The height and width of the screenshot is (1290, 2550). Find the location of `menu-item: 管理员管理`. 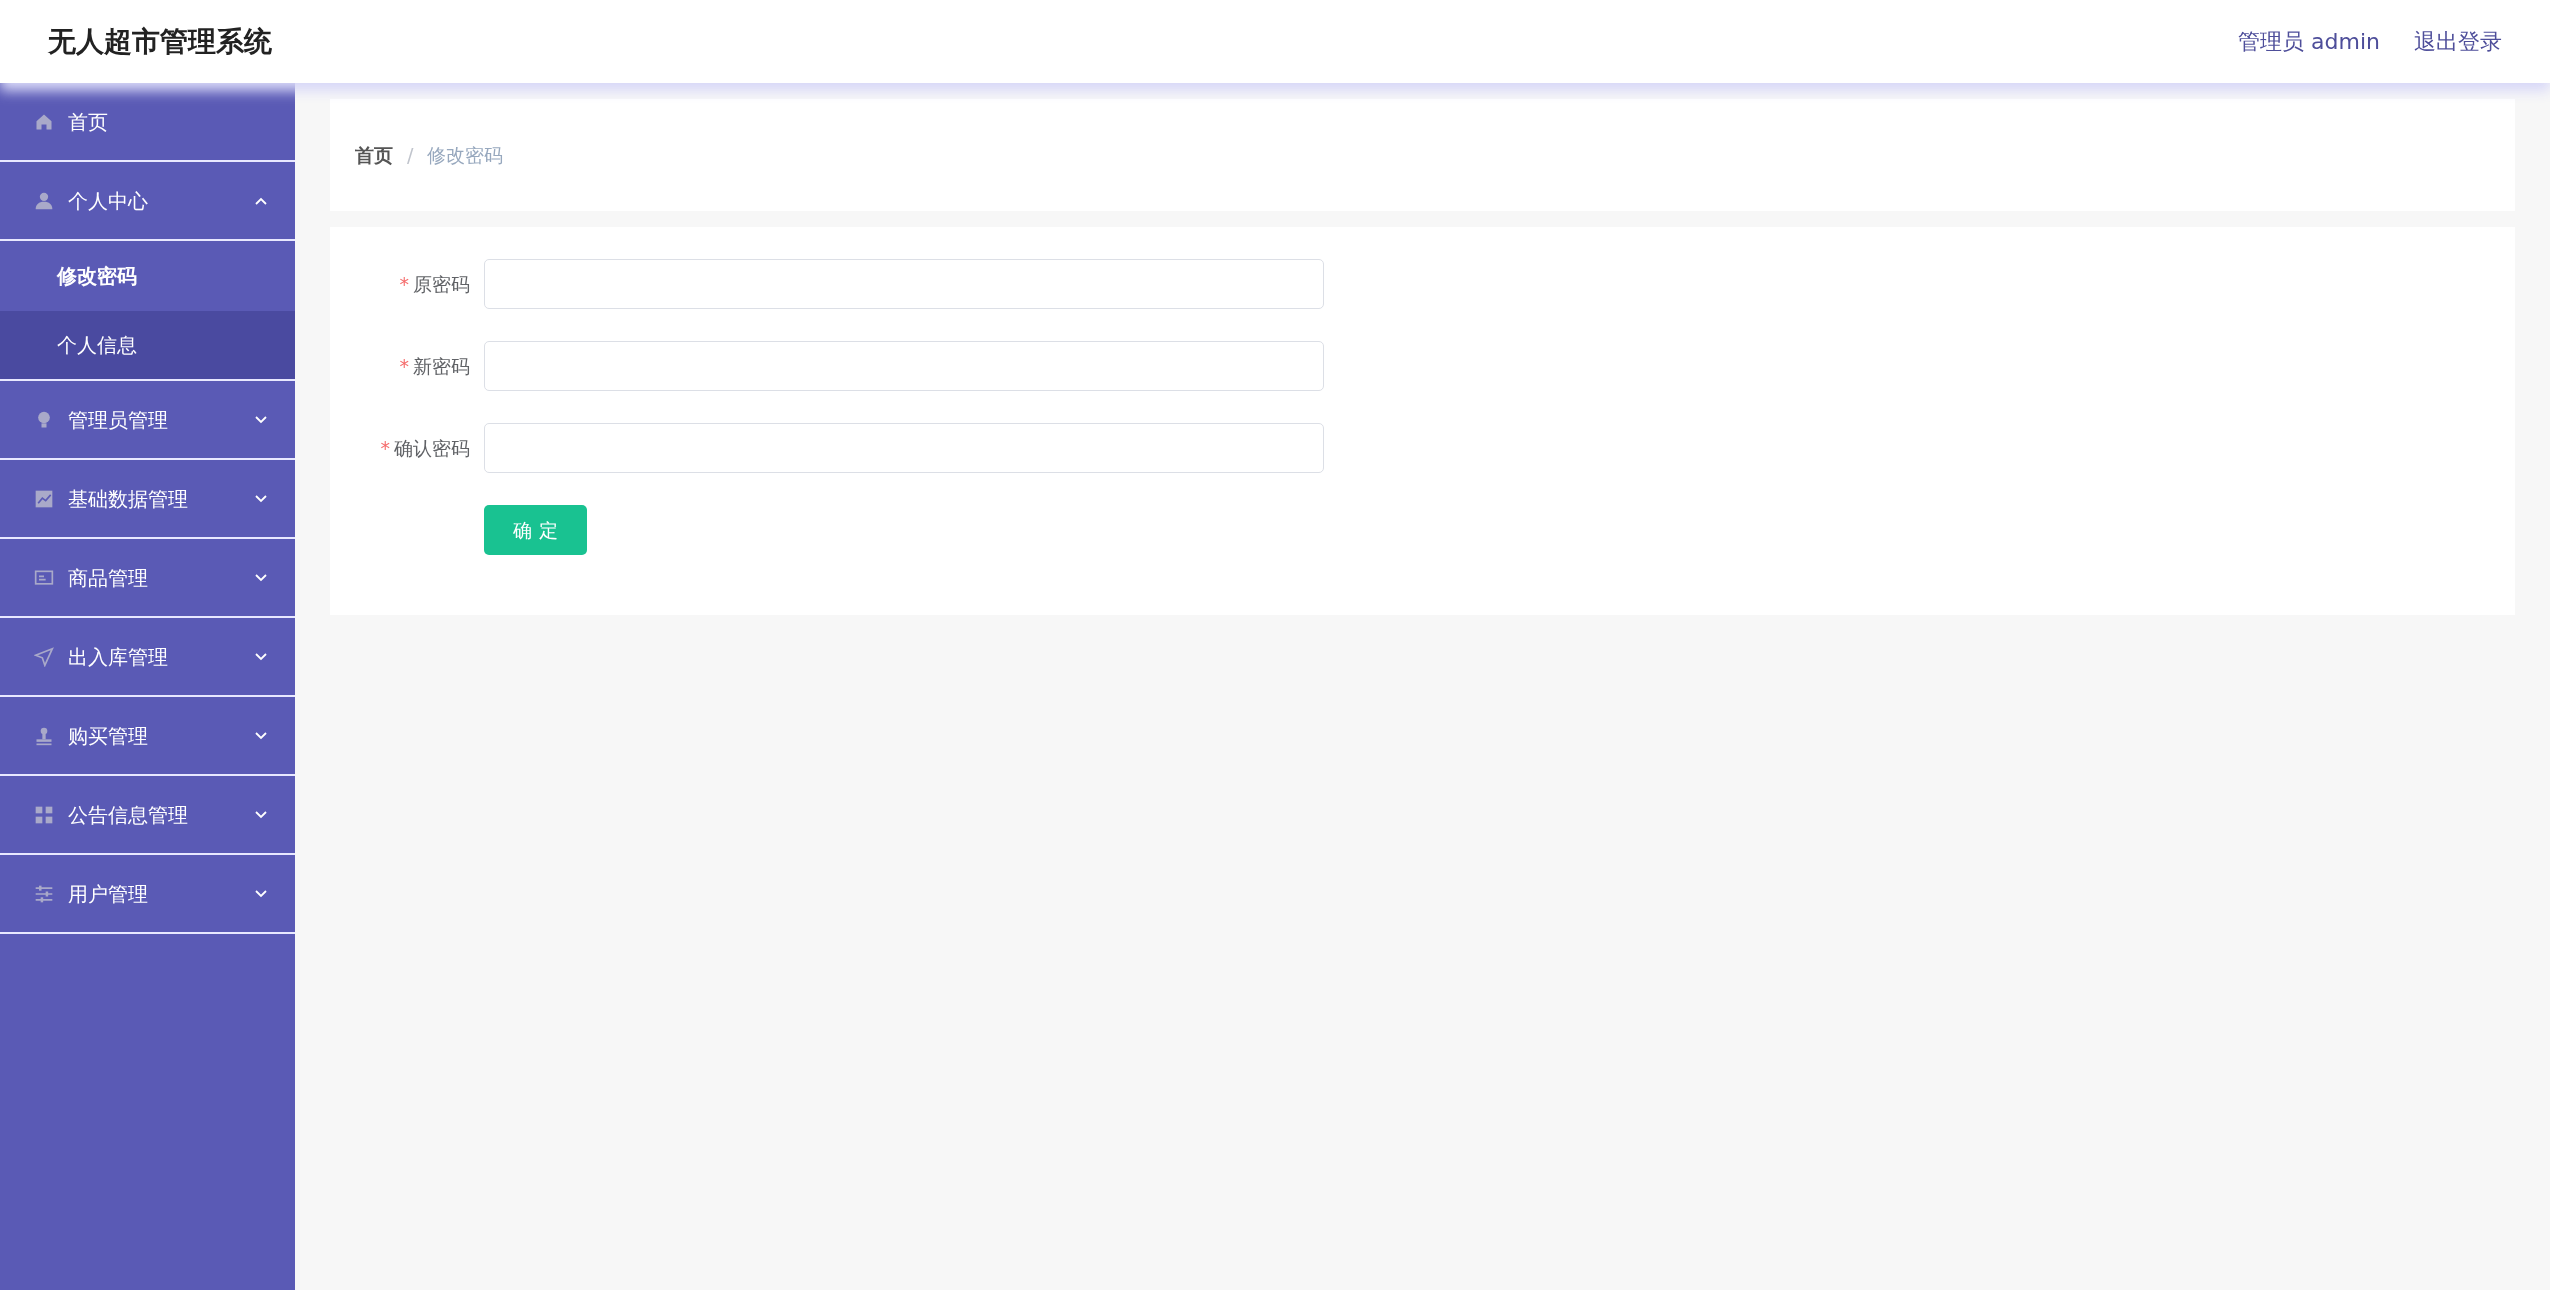

menu-item: 管理员管理 is located at coordinates (147, 420).